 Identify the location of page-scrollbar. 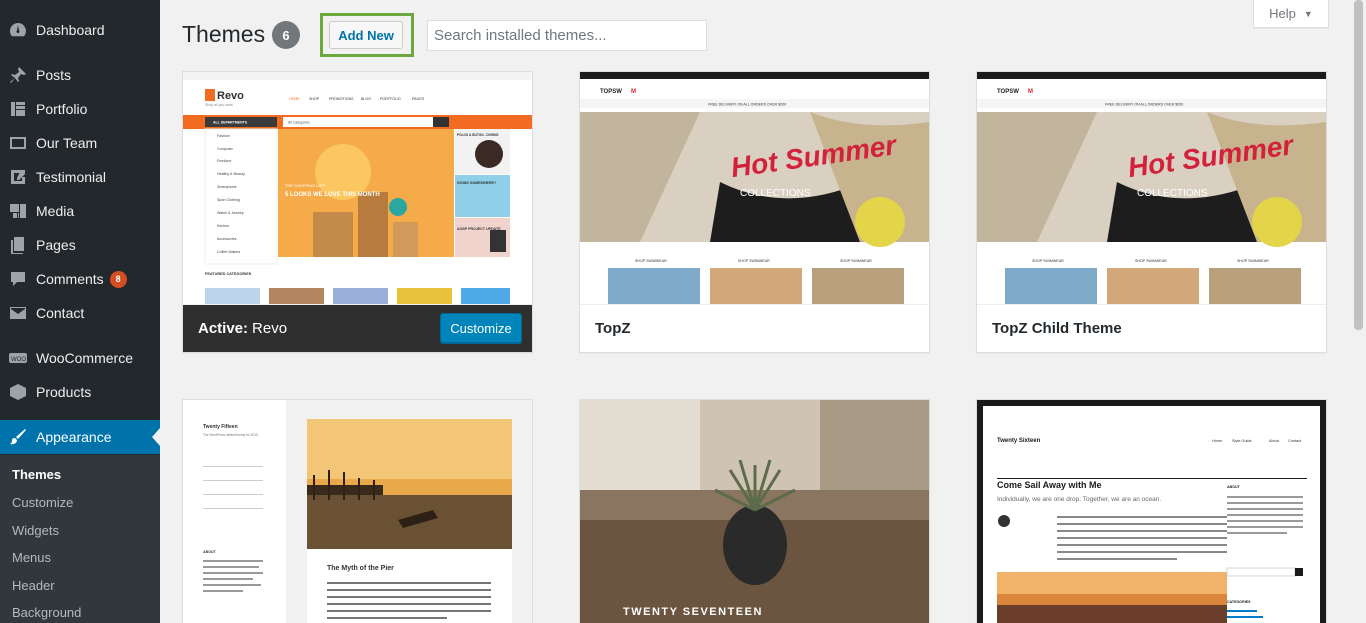
(1358, 311).